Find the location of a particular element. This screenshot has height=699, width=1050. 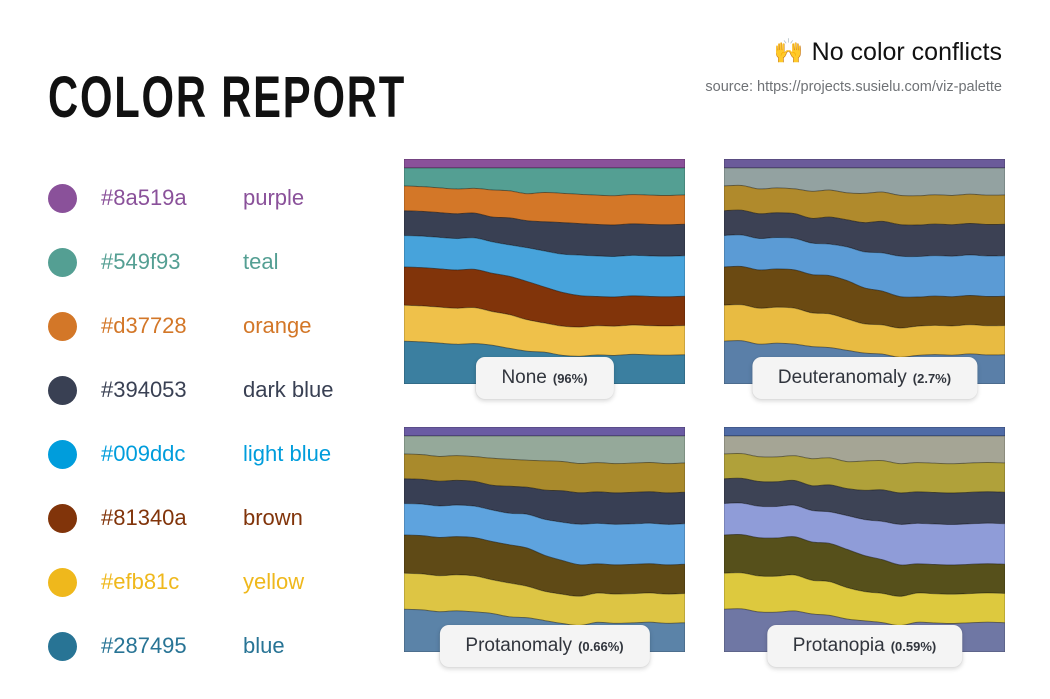

panel-label-name: Protanomaly is located at coordinates (519, 645).